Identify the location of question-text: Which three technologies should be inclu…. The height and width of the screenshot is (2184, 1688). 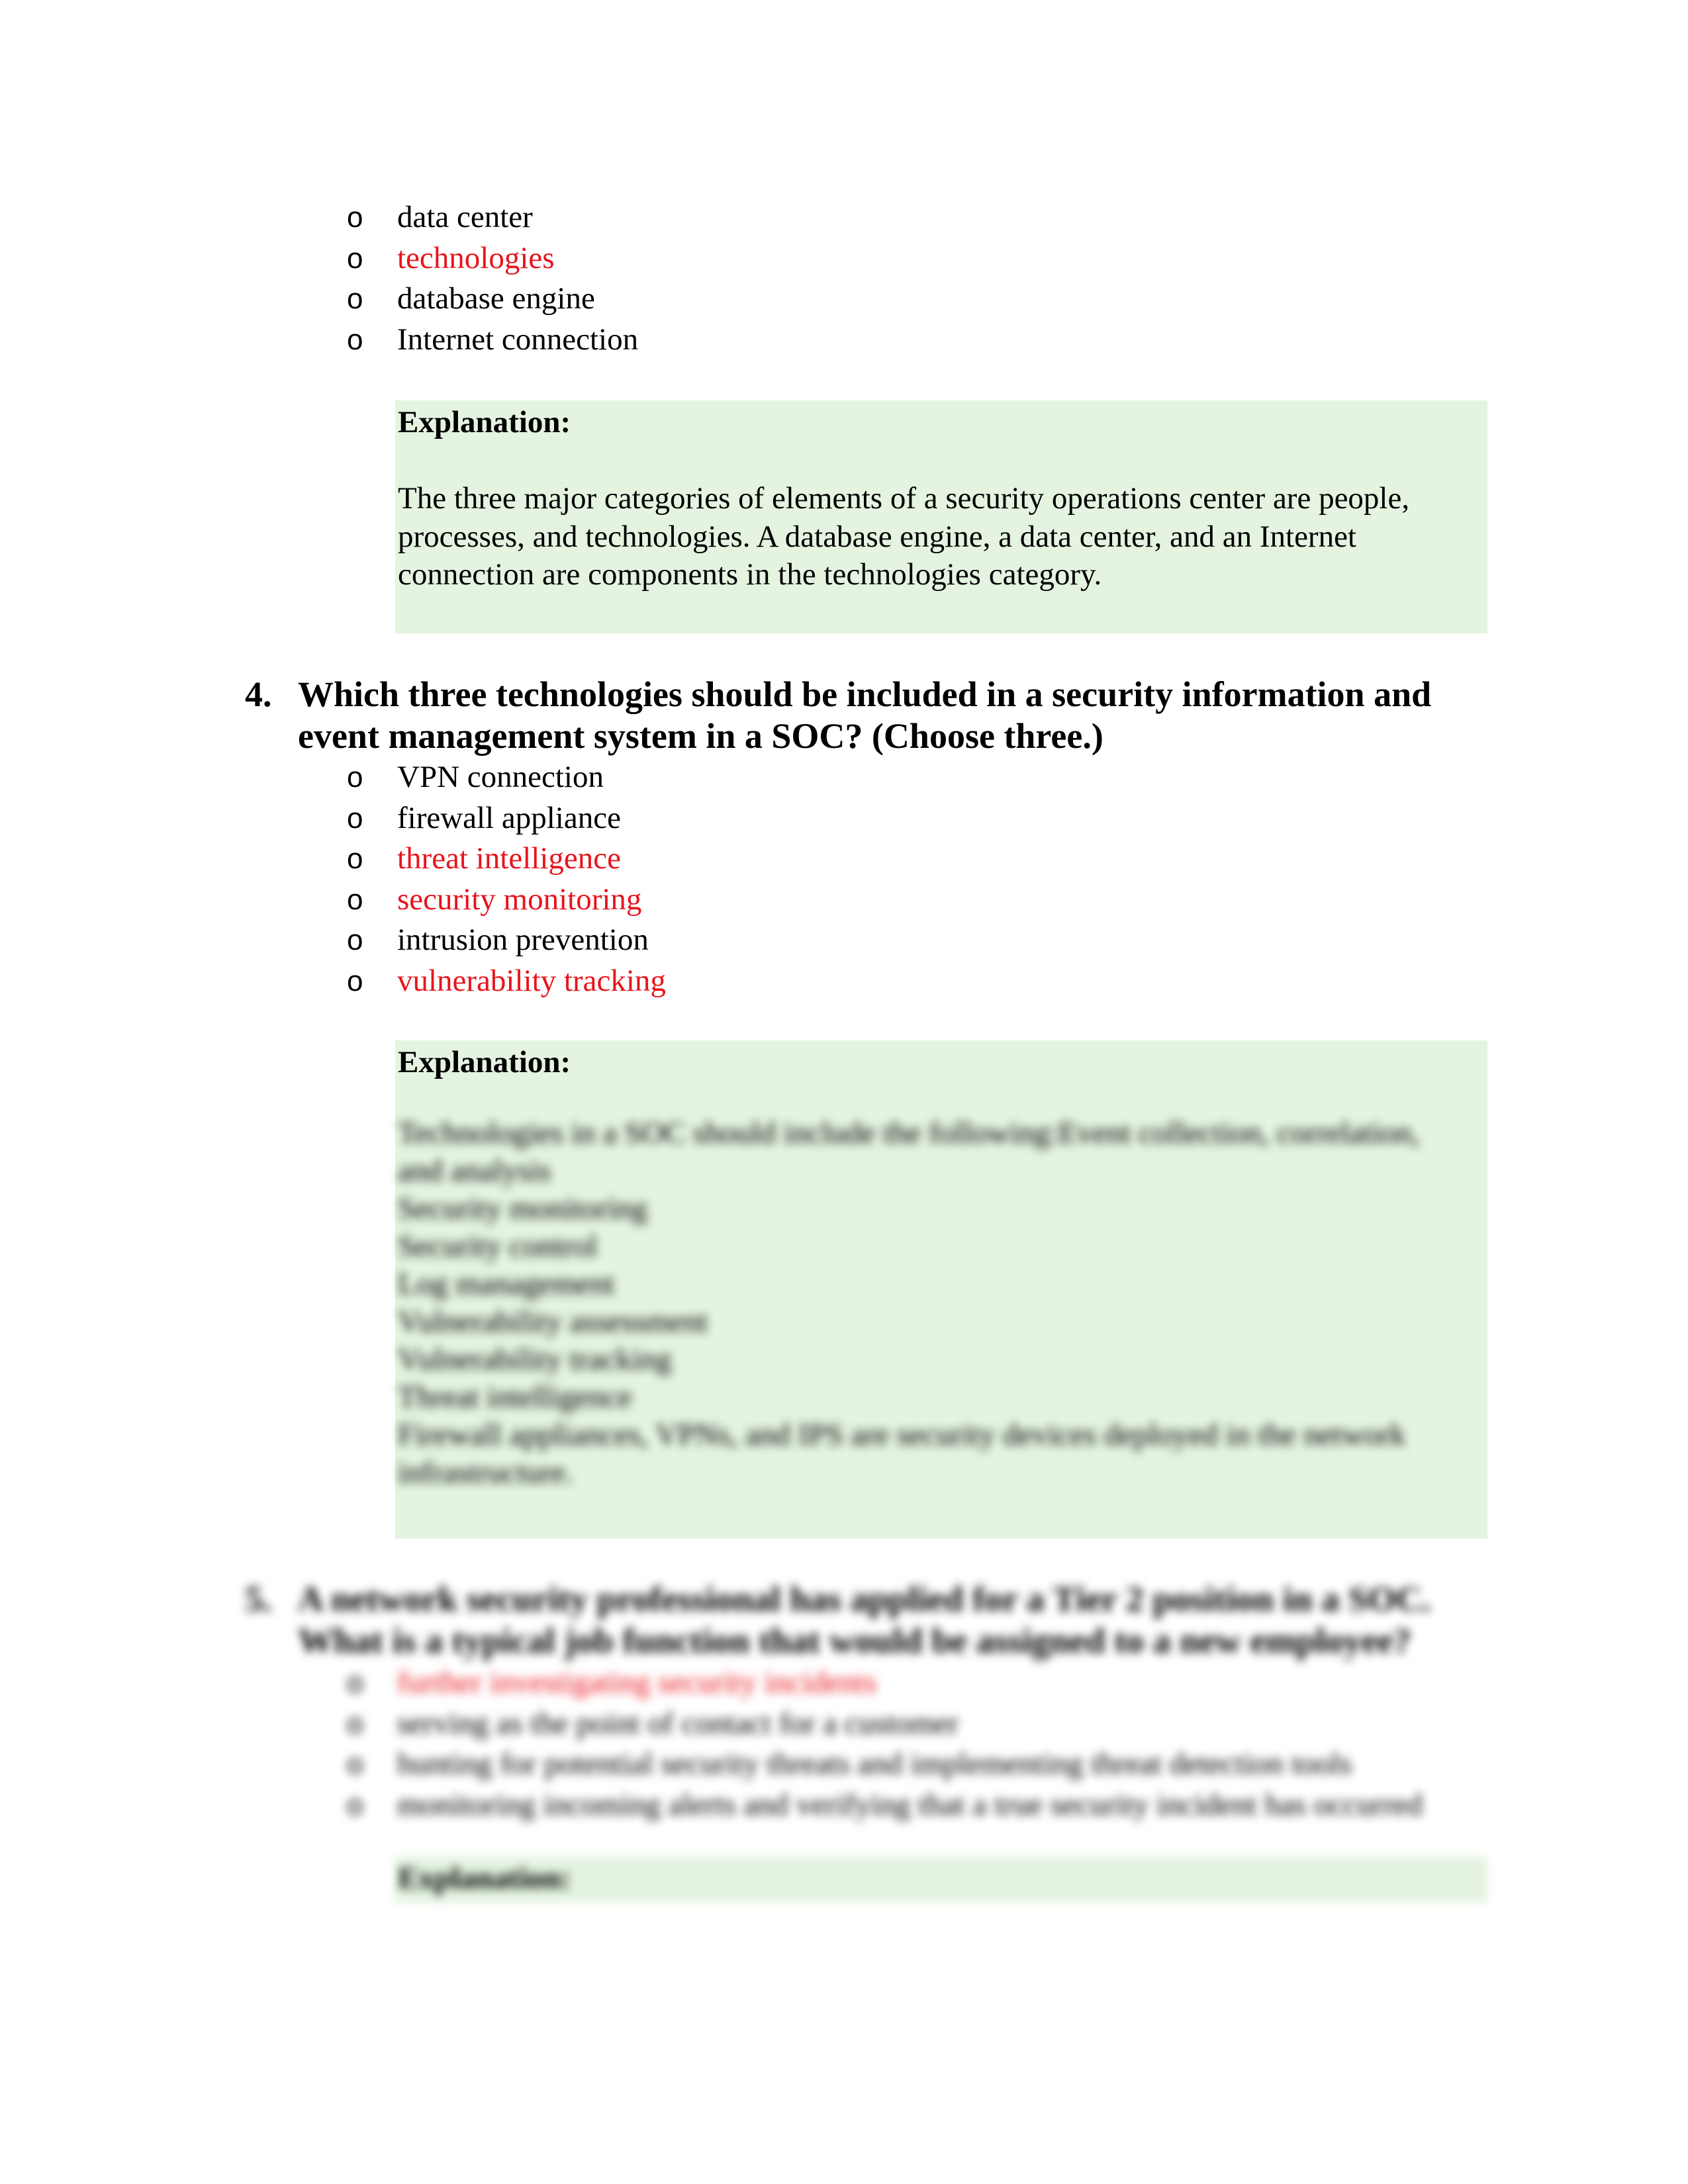
(865, 715).